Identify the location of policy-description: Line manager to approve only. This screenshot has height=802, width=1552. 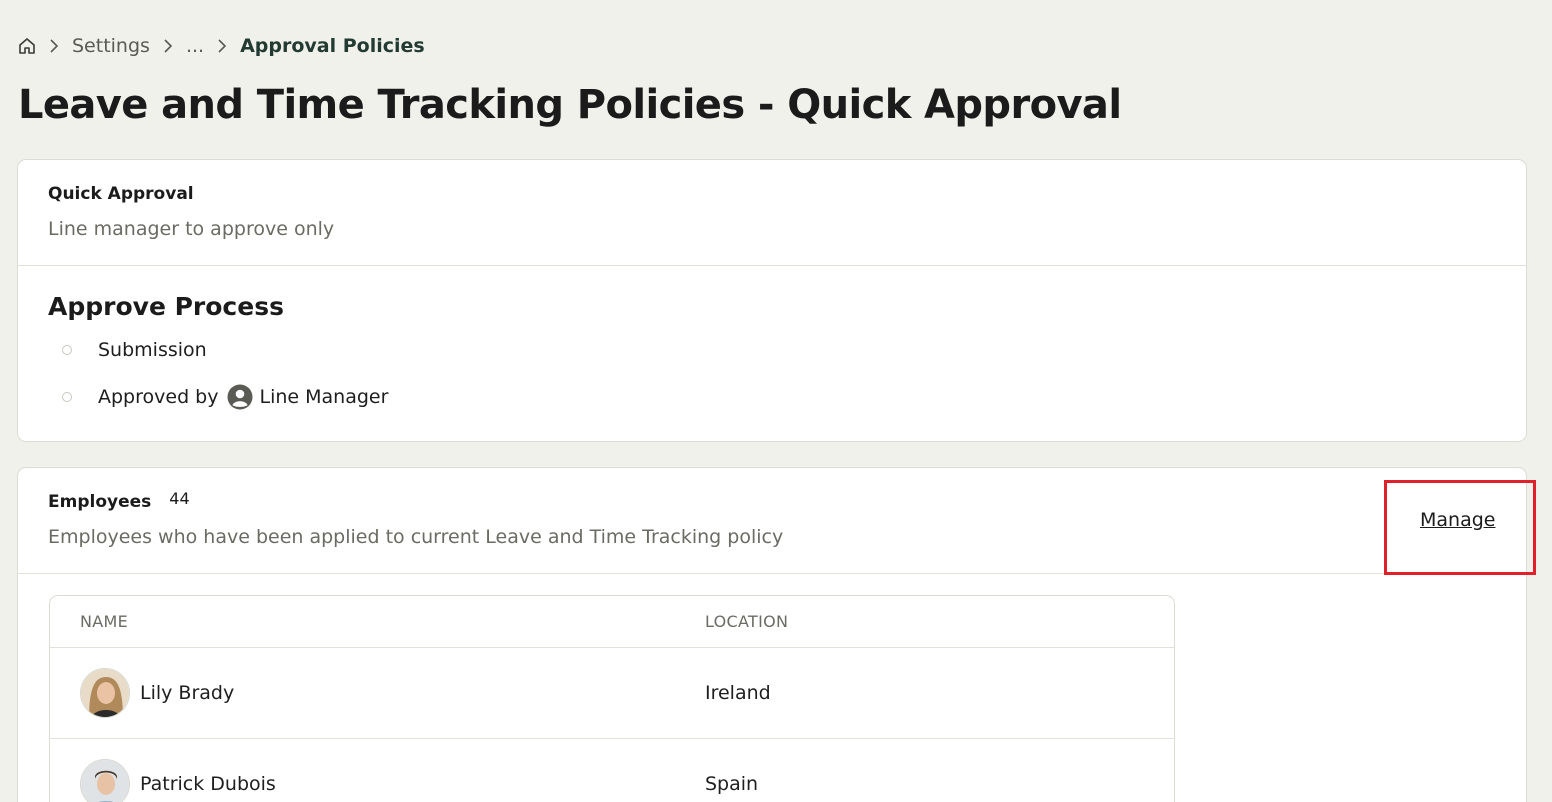
(191, 229).